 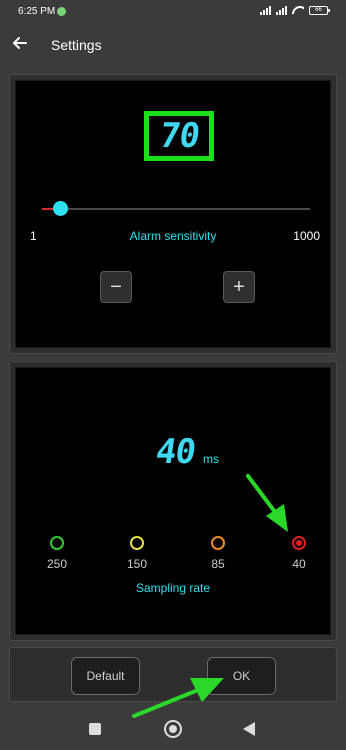 I want to click on page-title: Settings, so click(x=76, y=45).